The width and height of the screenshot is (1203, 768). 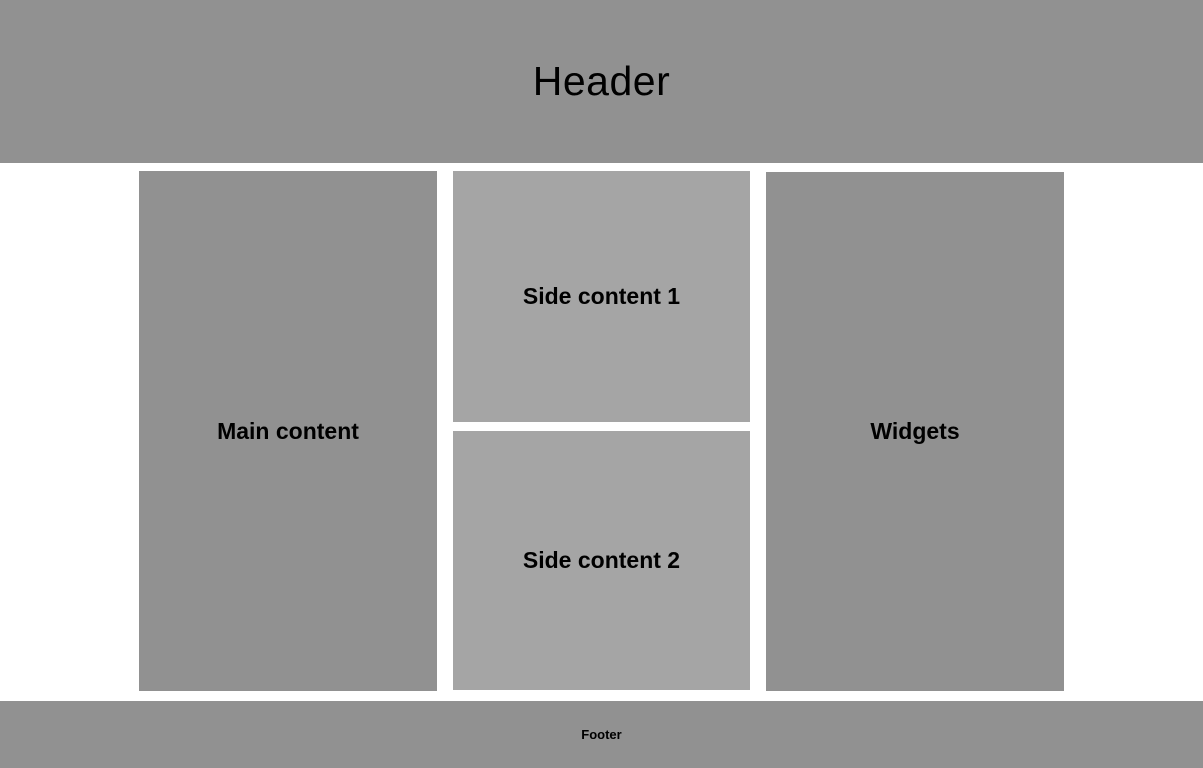 I want to click on widgets-label: Widgets, so click(x=915, y=431).